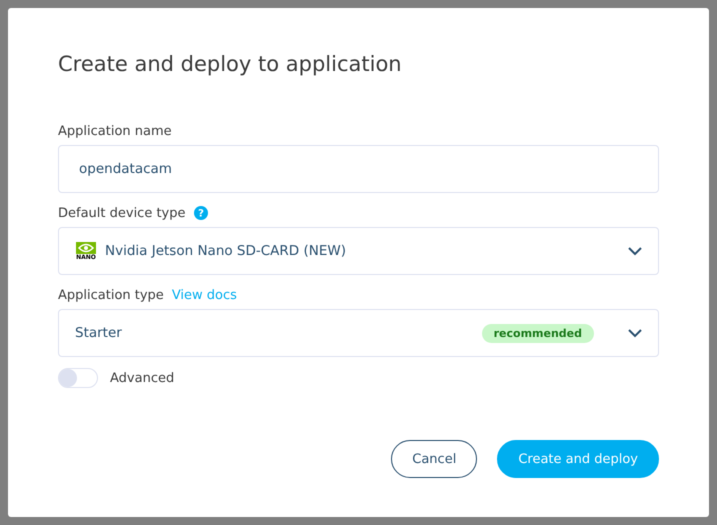  I want to click on dialog-title: Create and deploy to application, so click(230, 64).